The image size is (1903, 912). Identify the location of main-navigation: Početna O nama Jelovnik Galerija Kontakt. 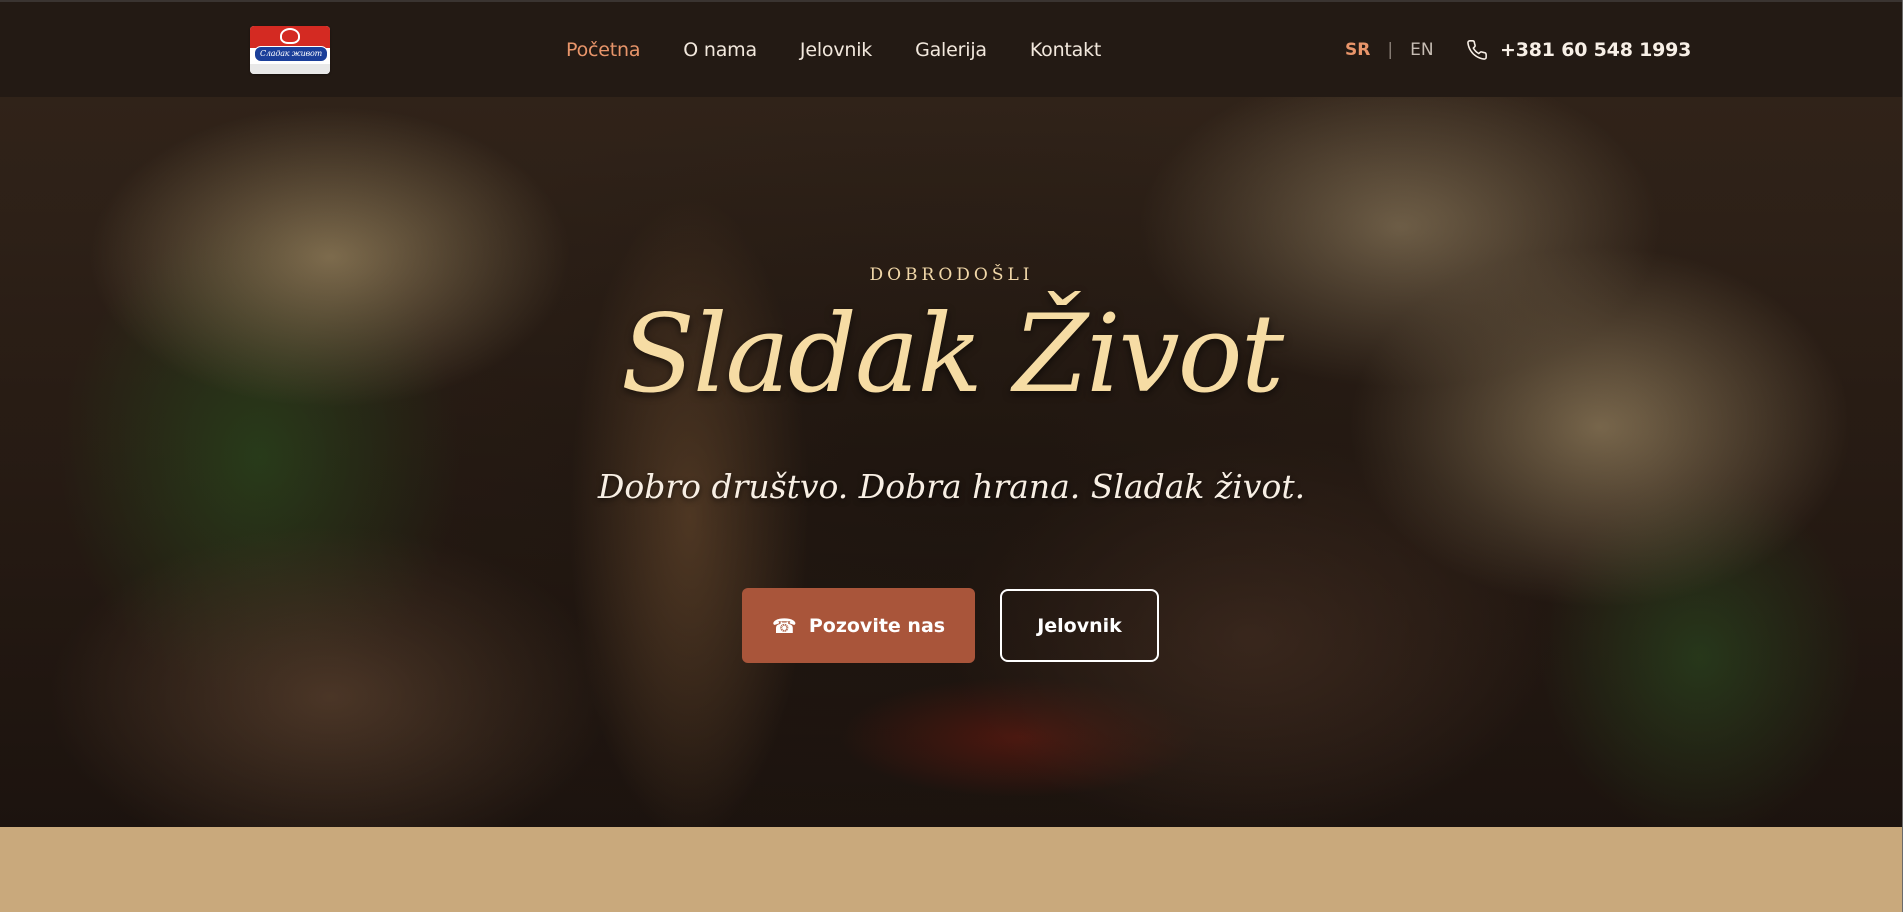
(833, 49).